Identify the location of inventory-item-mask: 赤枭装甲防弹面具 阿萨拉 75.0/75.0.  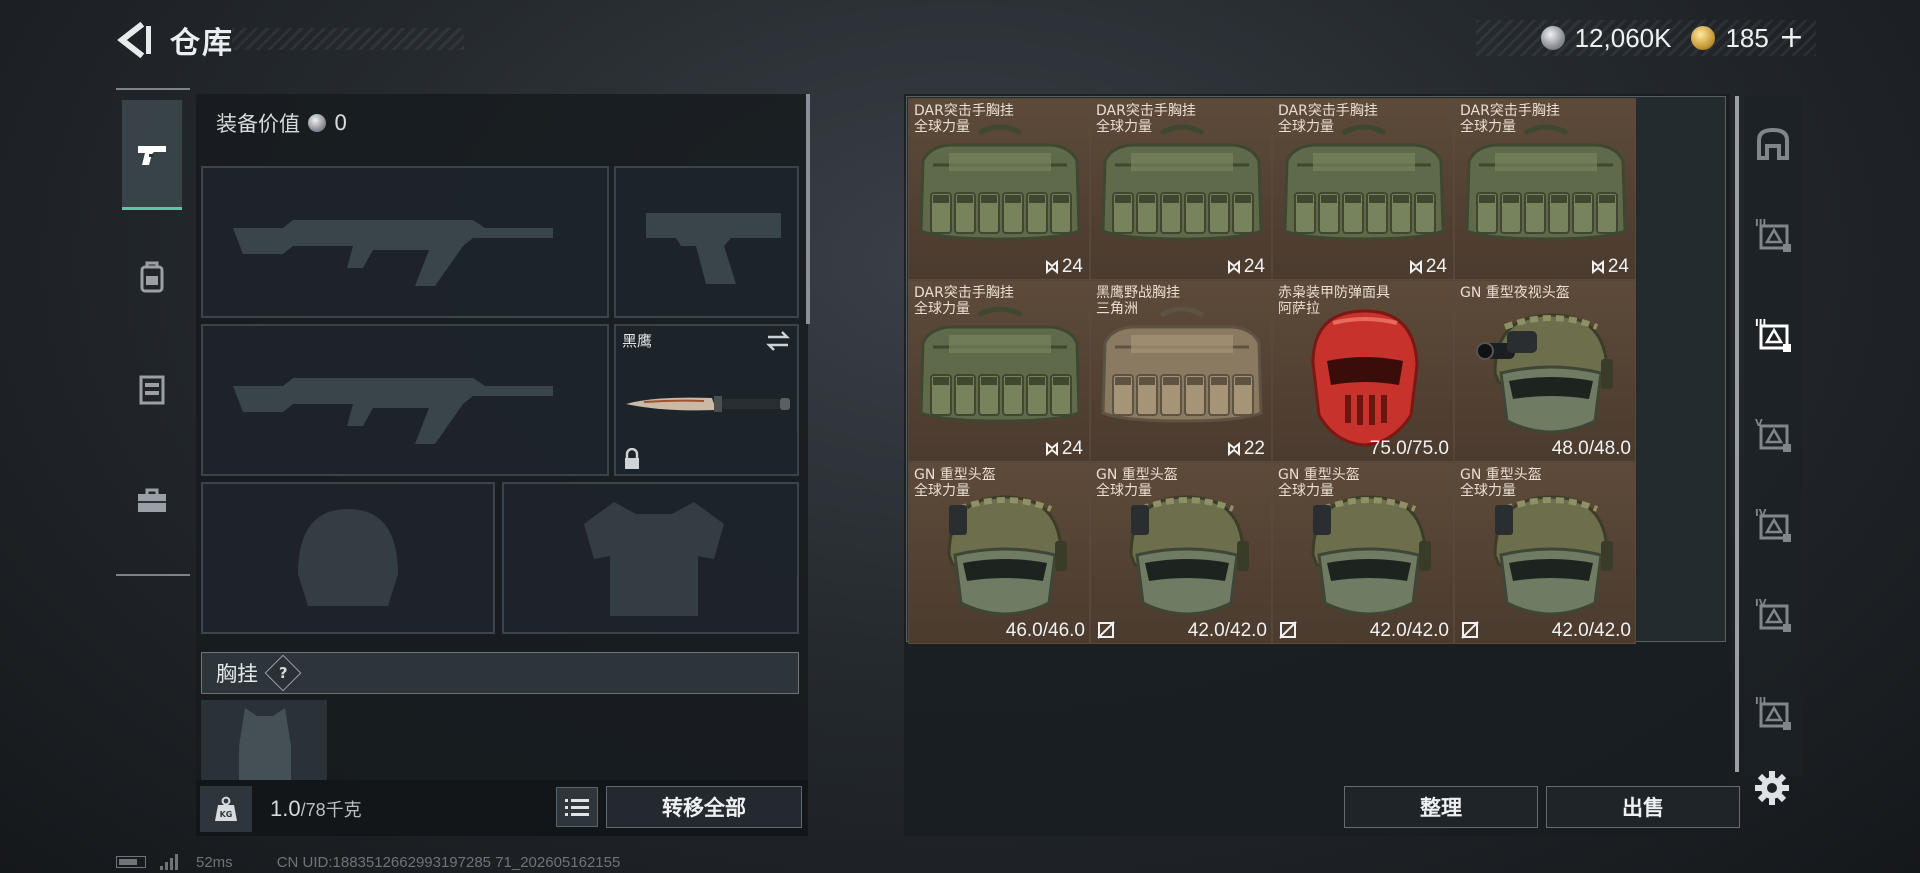
(1363, 371).